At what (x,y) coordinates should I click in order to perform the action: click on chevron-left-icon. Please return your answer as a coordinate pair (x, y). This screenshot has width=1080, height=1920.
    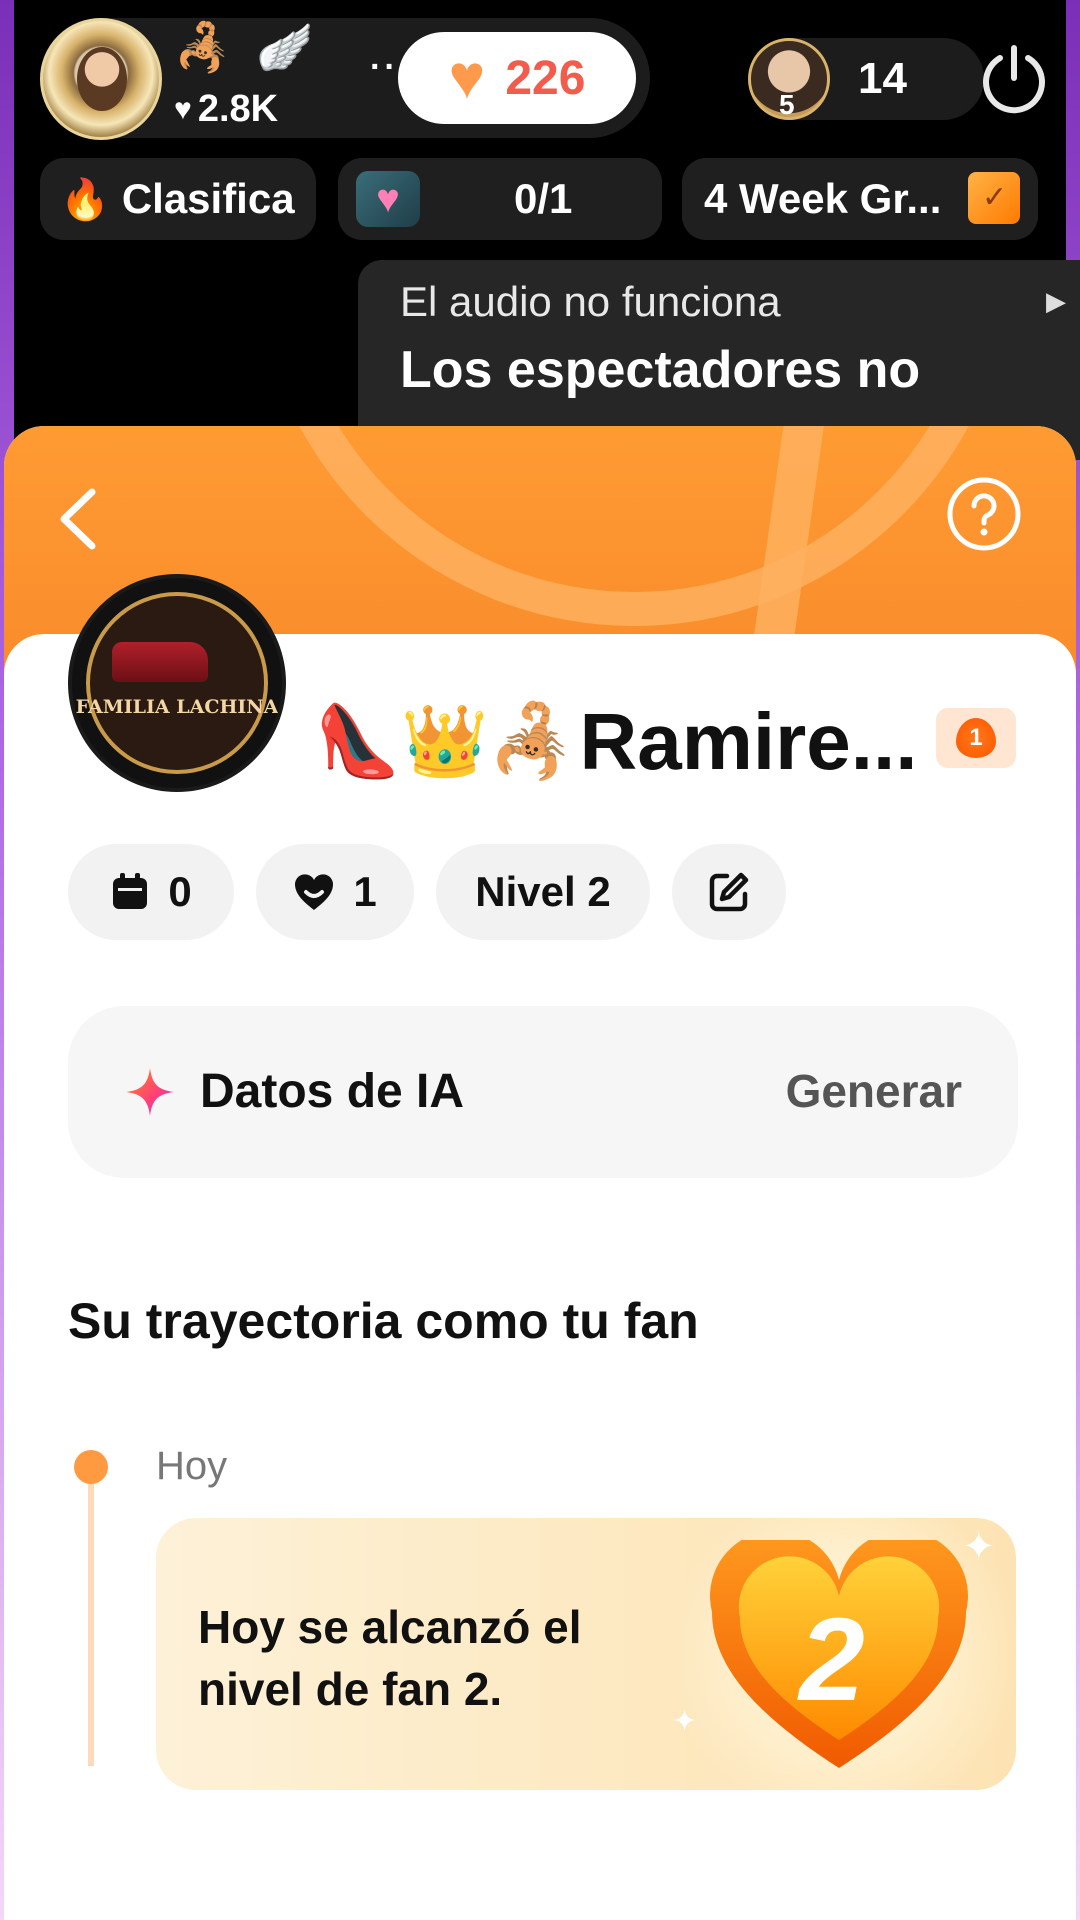
    Looking at the image, I should click on (79, 519).